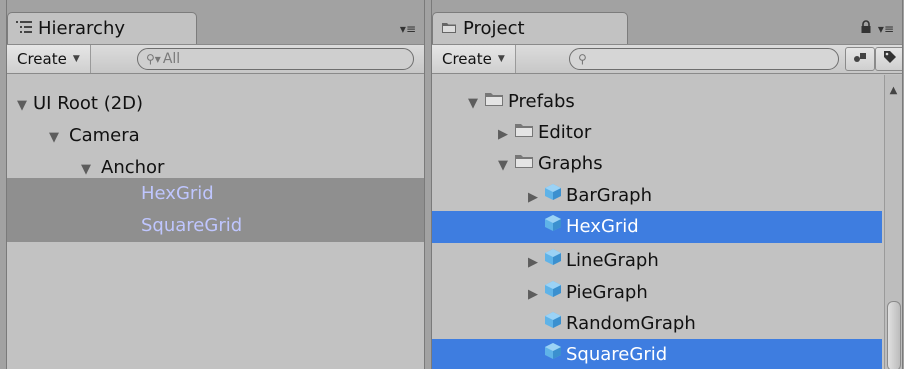  What do you see at coordinates (82, 28) in the screenshot?
I see `tab-hierarchy-label: Hierarchy` at bounding box center [82, 28].